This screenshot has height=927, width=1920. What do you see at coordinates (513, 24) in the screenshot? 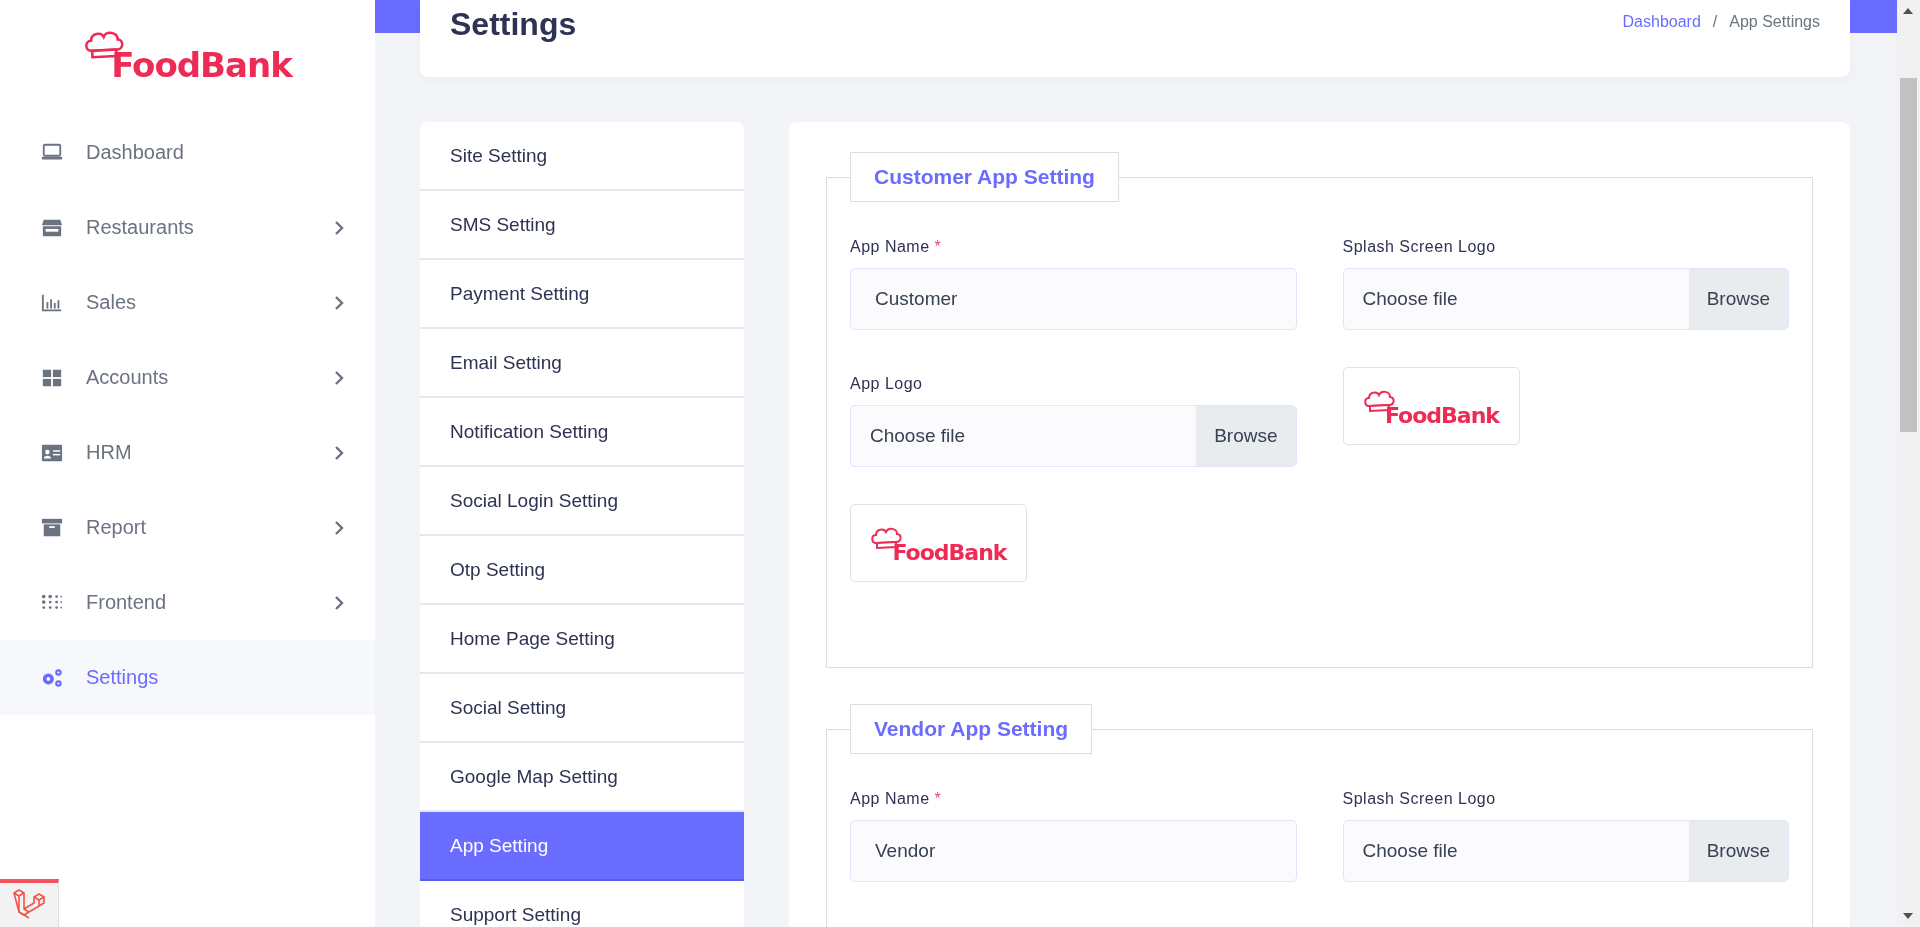
I see `page-title: Settings` at bounding box center [513, 24].